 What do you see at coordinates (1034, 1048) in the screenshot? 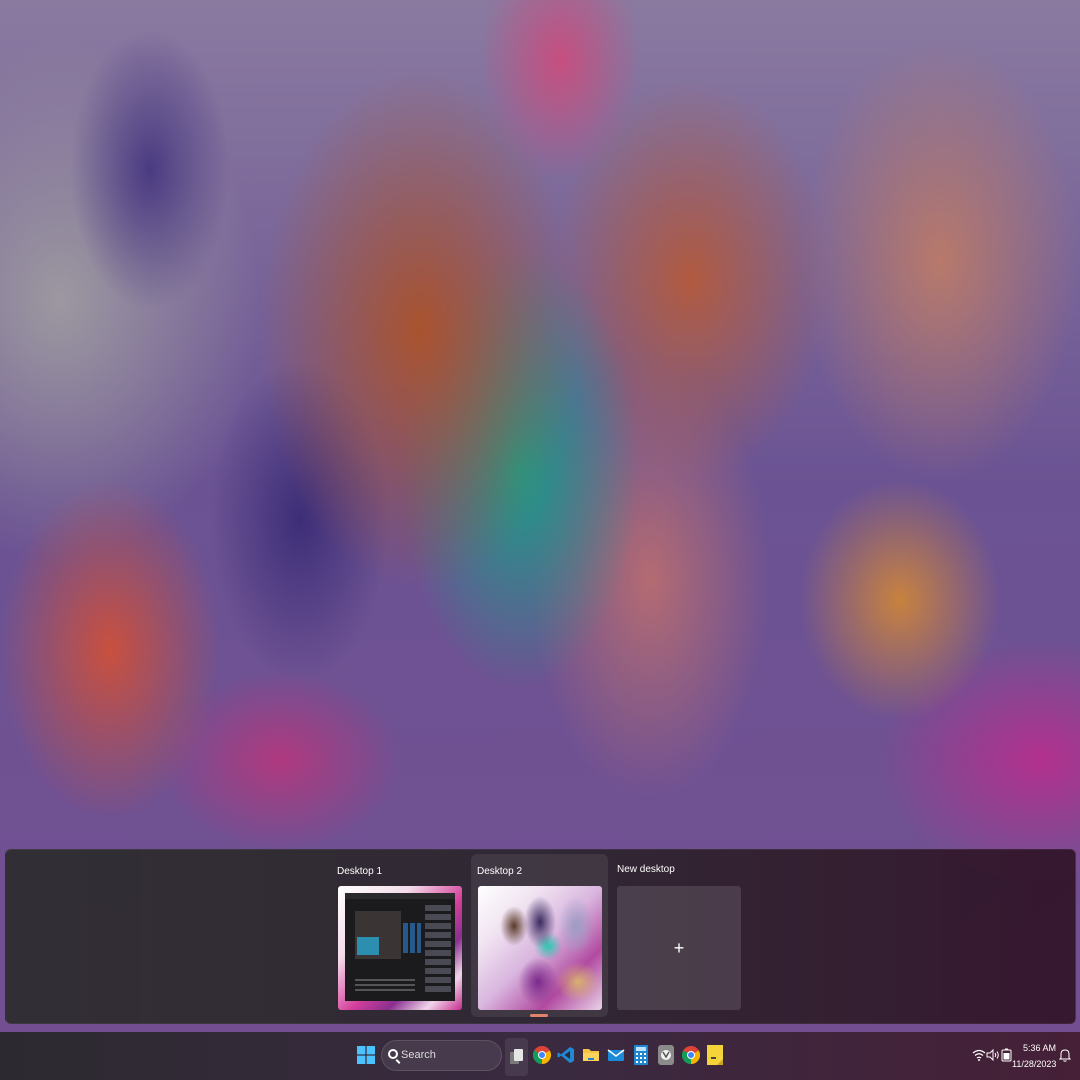
I see `clock-time: 5:36 AM` at bounding box center [1034, 1048].